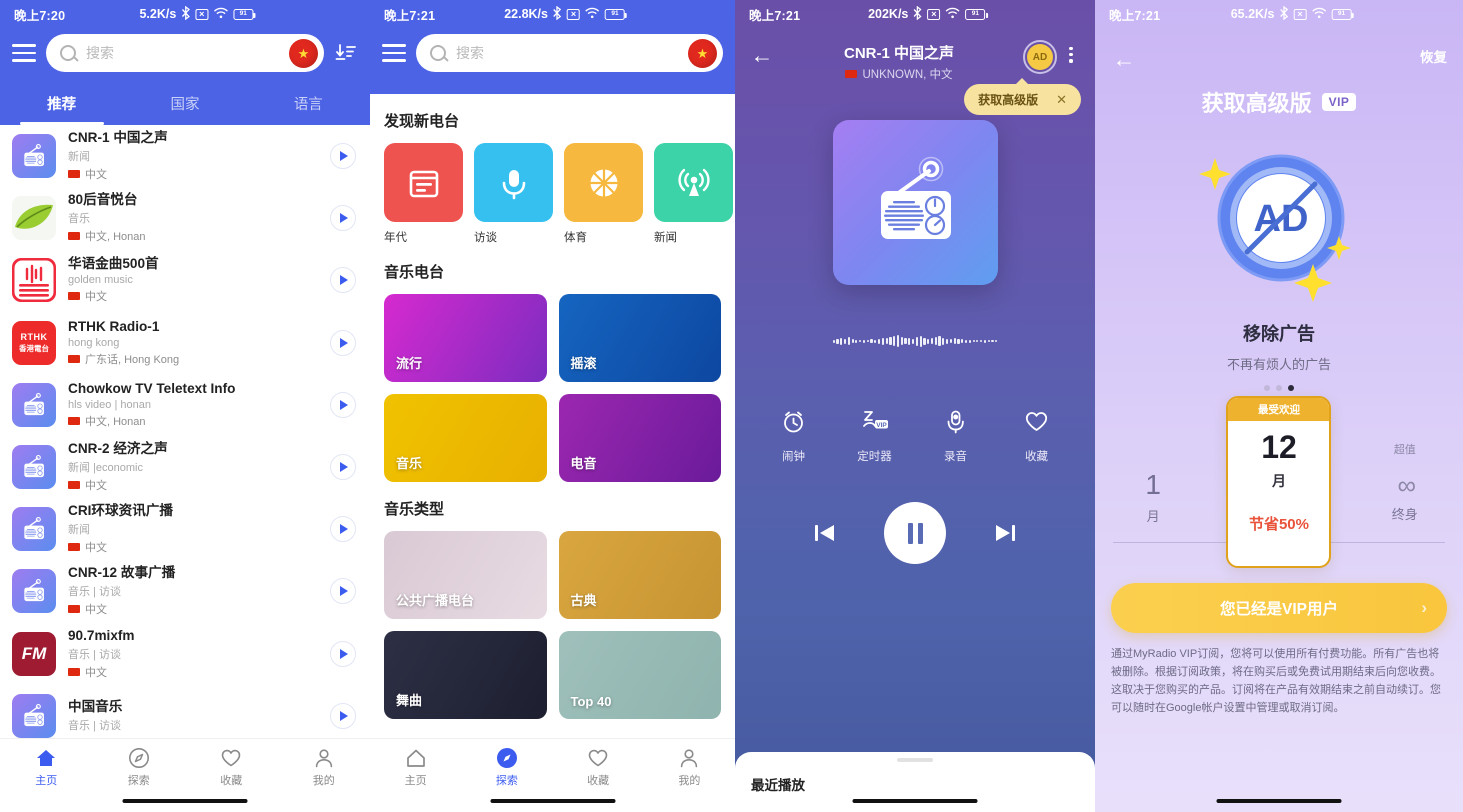  What do you see at coordinates (465, 575) in the screenshot?
I see `music-genre-card: 公共广播电台` at bounding box center [465, 575].